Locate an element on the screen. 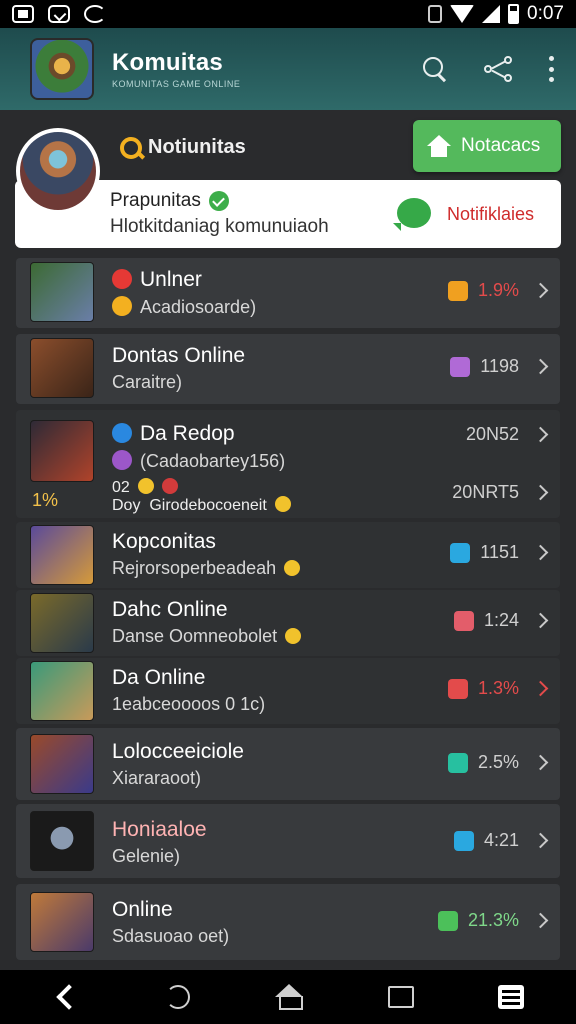 The width and height of the screenshot is (576, 1024). list-item: Dahc Online Danse Oomneobolet 1:24 is located at coordinates (288, 623).